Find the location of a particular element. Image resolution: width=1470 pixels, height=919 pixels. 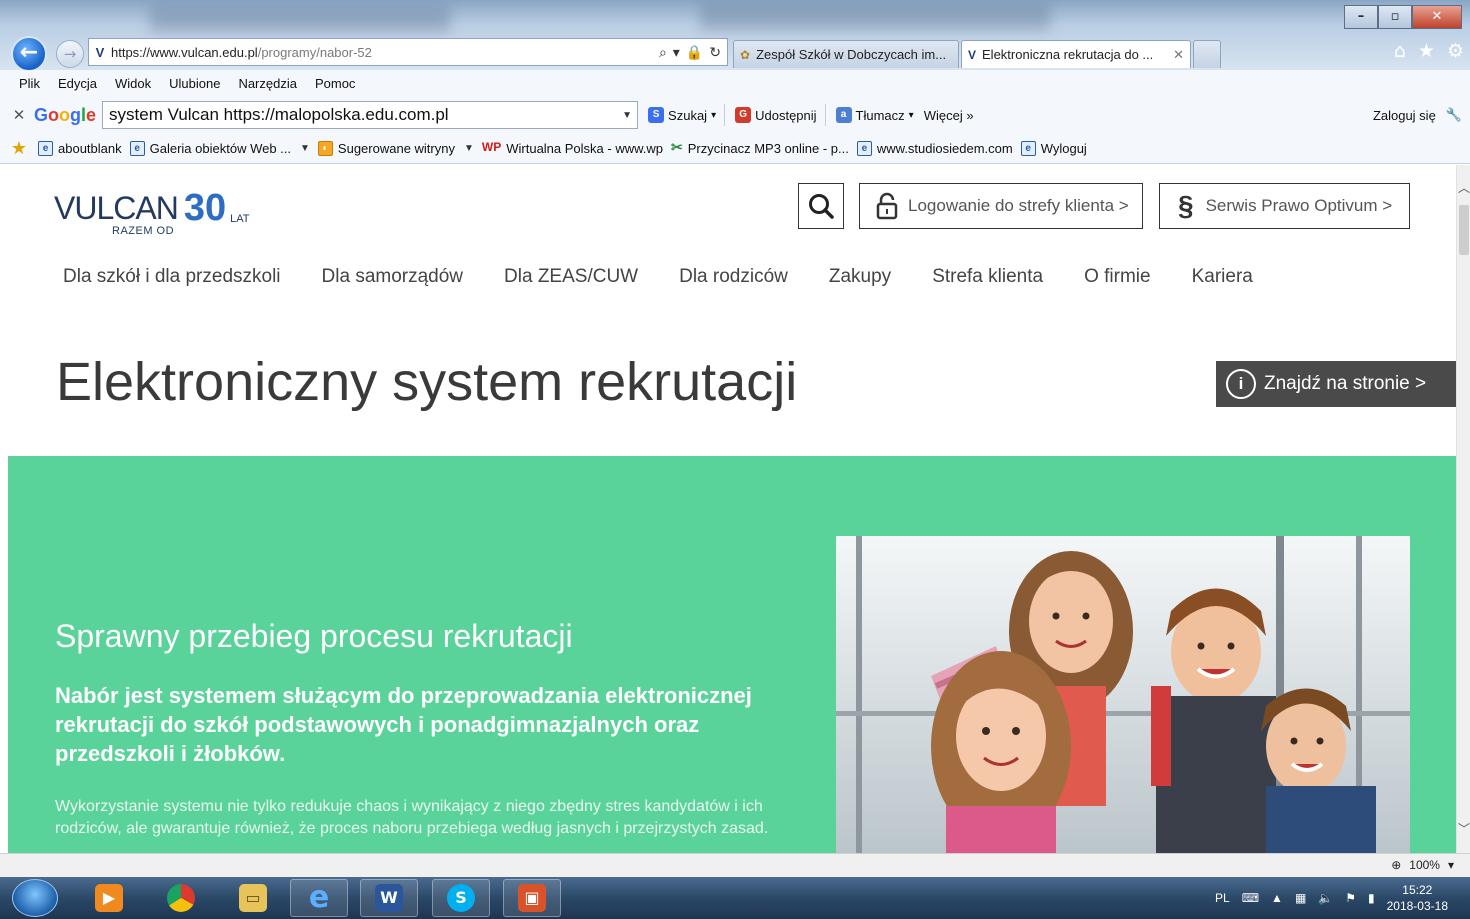

menu-help: Pomoc is located at coordinates (335, 83).